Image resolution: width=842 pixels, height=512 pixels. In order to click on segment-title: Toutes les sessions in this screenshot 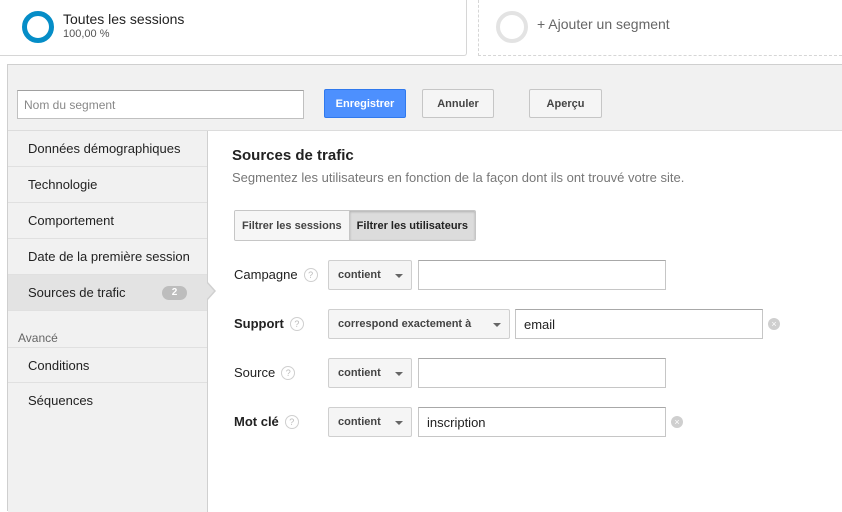, I will do `click(124, 19)`.